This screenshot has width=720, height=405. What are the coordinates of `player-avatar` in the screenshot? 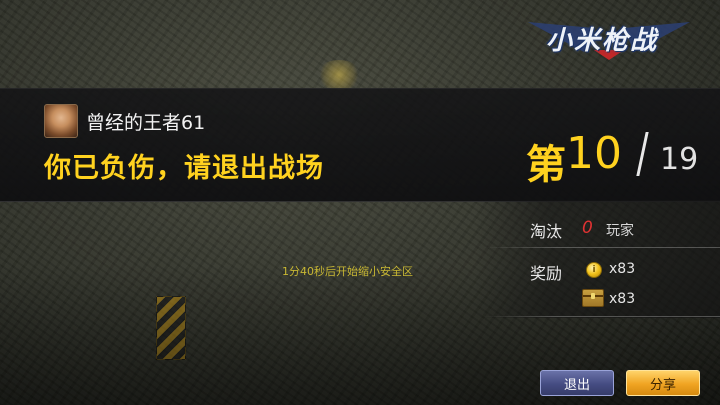 It's located at (61, 121).